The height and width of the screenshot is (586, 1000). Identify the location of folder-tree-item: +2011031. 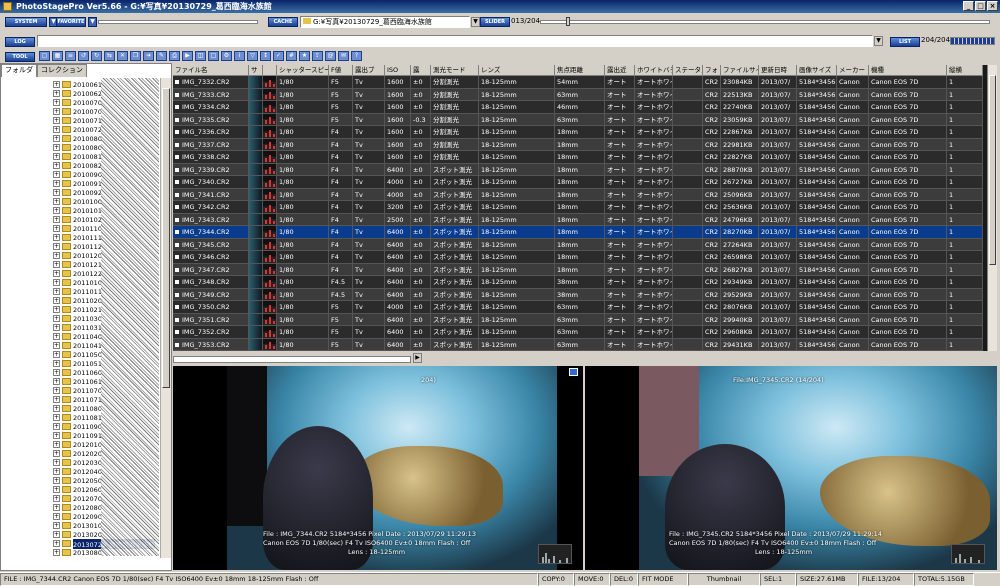
(77, 327).